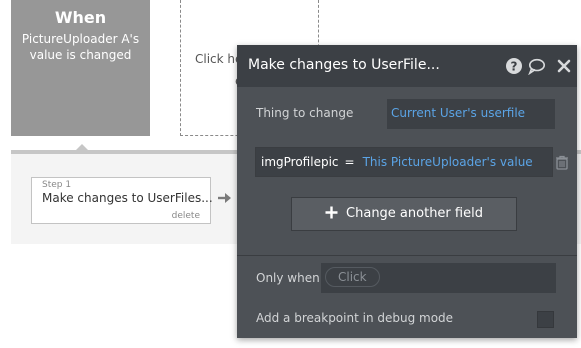  What do you see at coordinates (448, 162) in the screenshot?
I see `field-value: This PictureUploader's value` at bounding box center [448, 162].